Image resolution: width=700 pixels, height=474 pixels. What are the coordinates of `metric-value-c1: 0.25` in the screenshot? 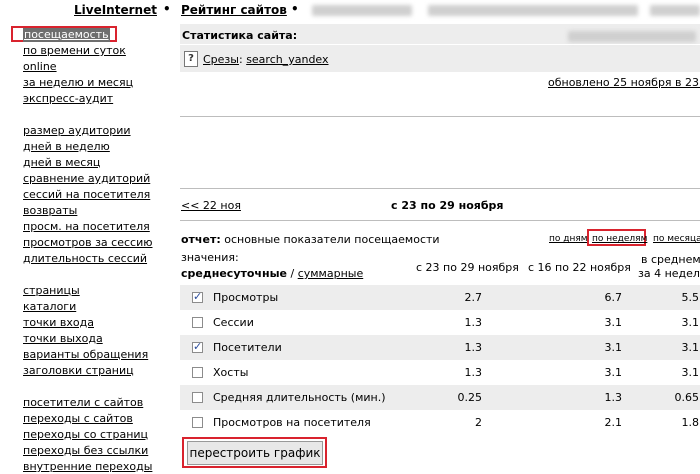 It's located at (470, 397).